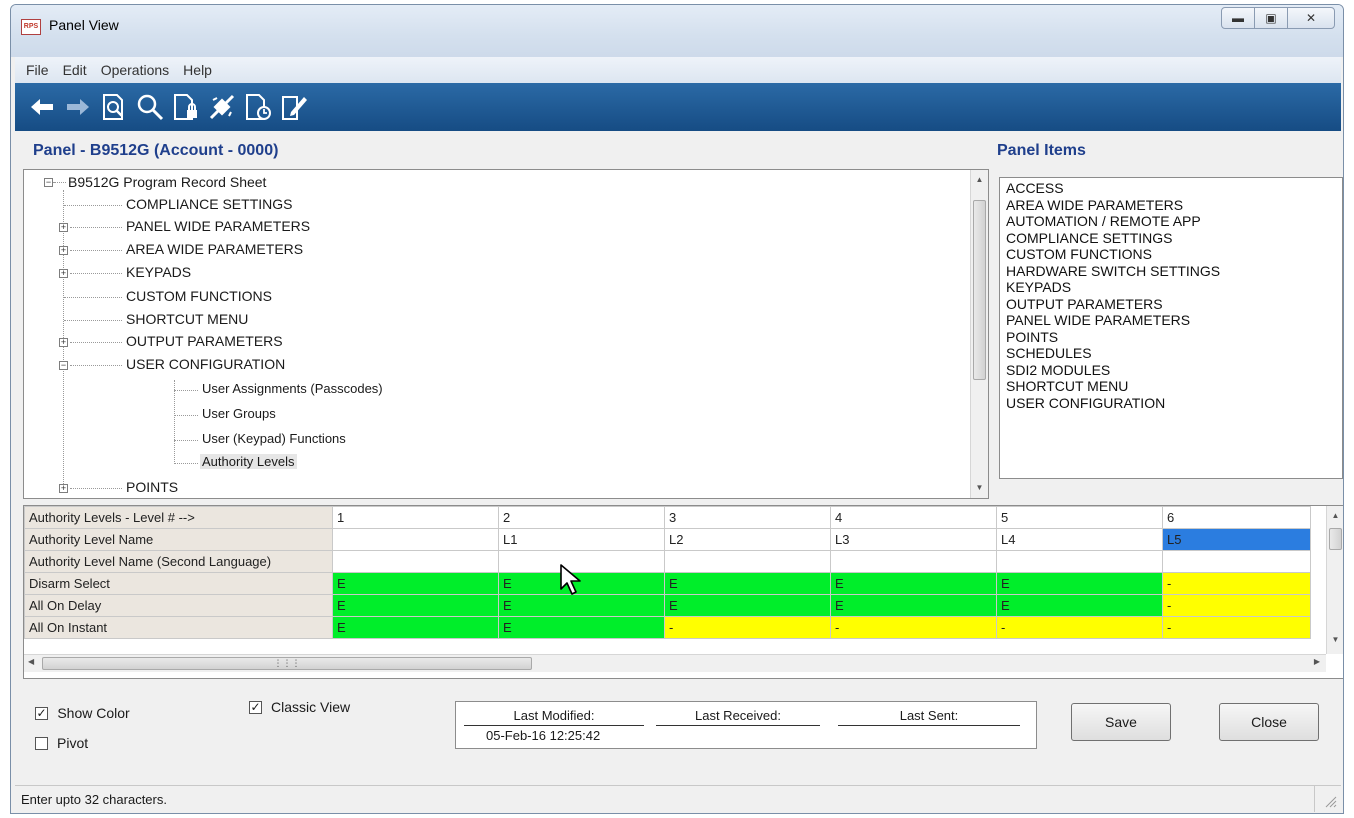 Image resolution: width=1354 pixels, height=818 pixels. What do you see at coordinates (1171, 188) in the screenshot?
I see `list-item: ACCESS` at bounding box center [1171, 188].